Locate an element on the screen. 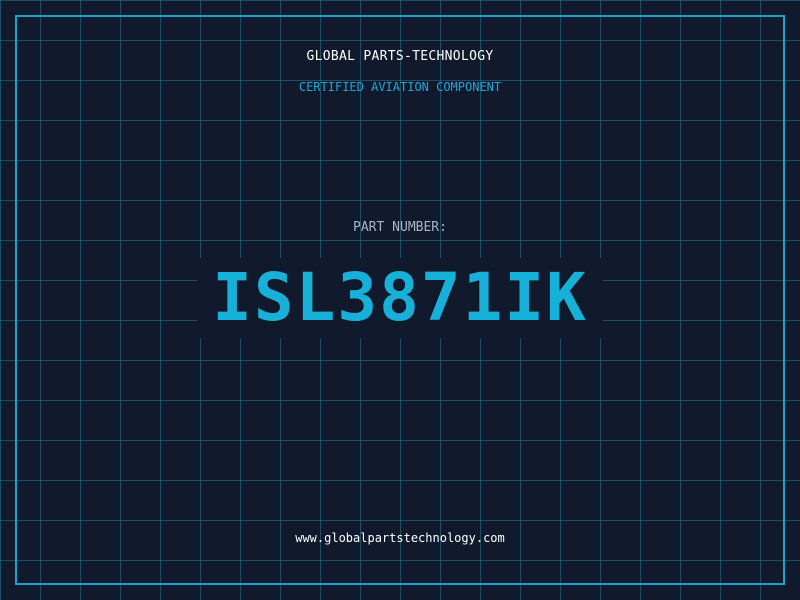 Image resolution: width=800 pixels, height=600 pixels. website-url: www.globalpartstechnology.com is located at coordinates (400, 538).